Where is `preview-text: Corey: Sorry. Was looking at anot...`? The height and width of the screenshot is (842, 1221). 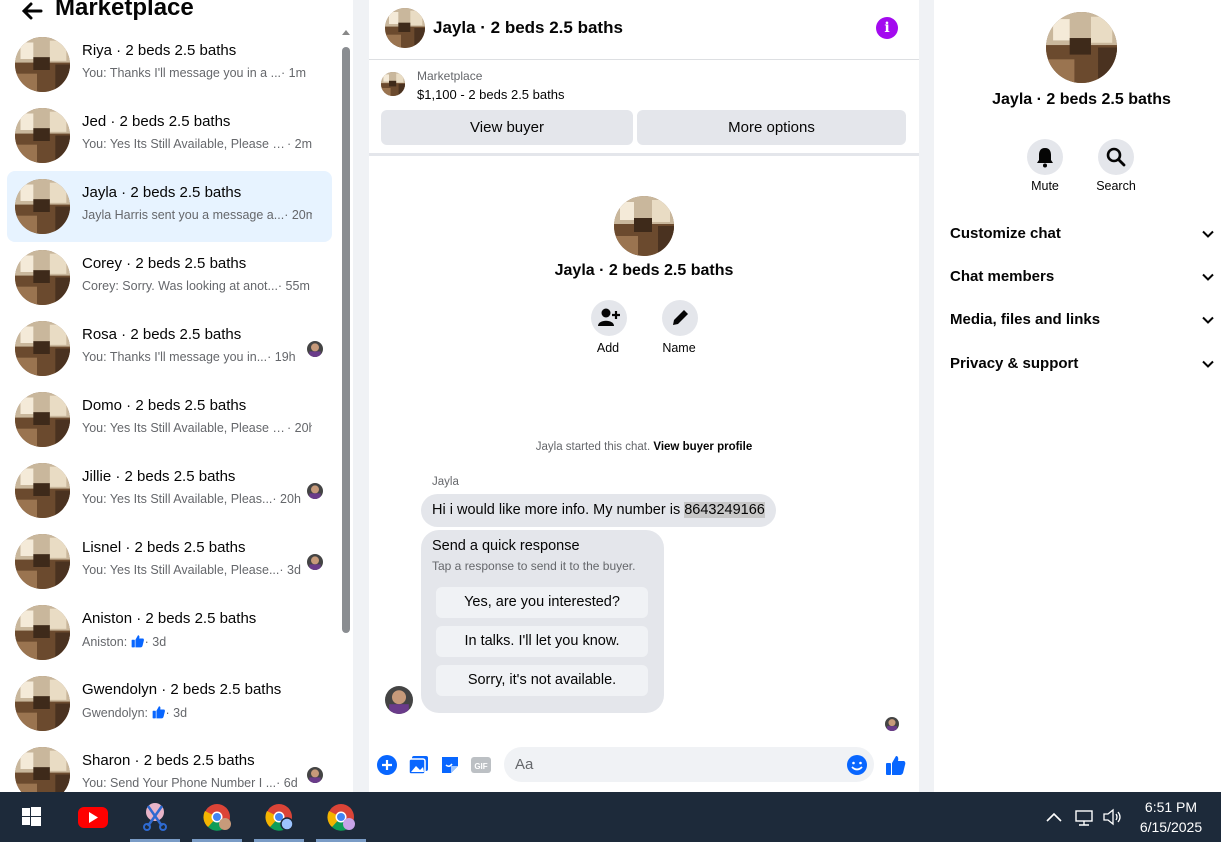 preview-text: Corey: Sorry. Was looking at anot... is located at coordinates (180, 286).